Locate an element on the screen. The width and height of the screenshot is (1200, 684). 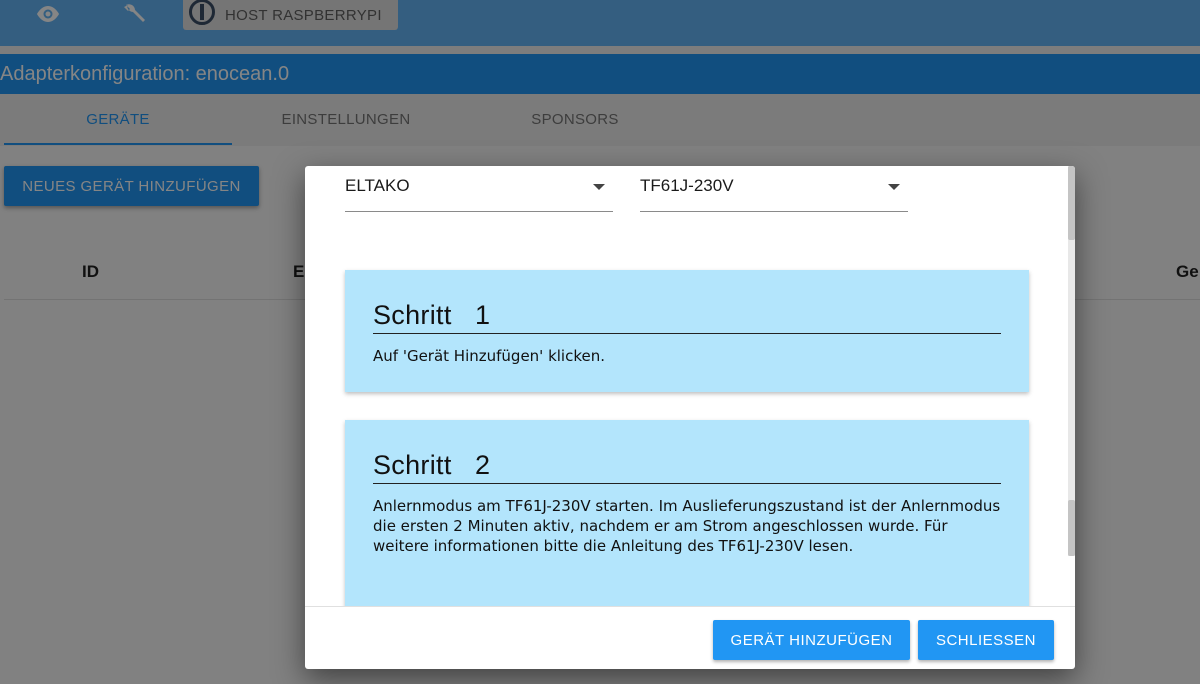
step-text: Auf 'Gerät Hinzufügen' klicken. is located at coordinates (489, 356).